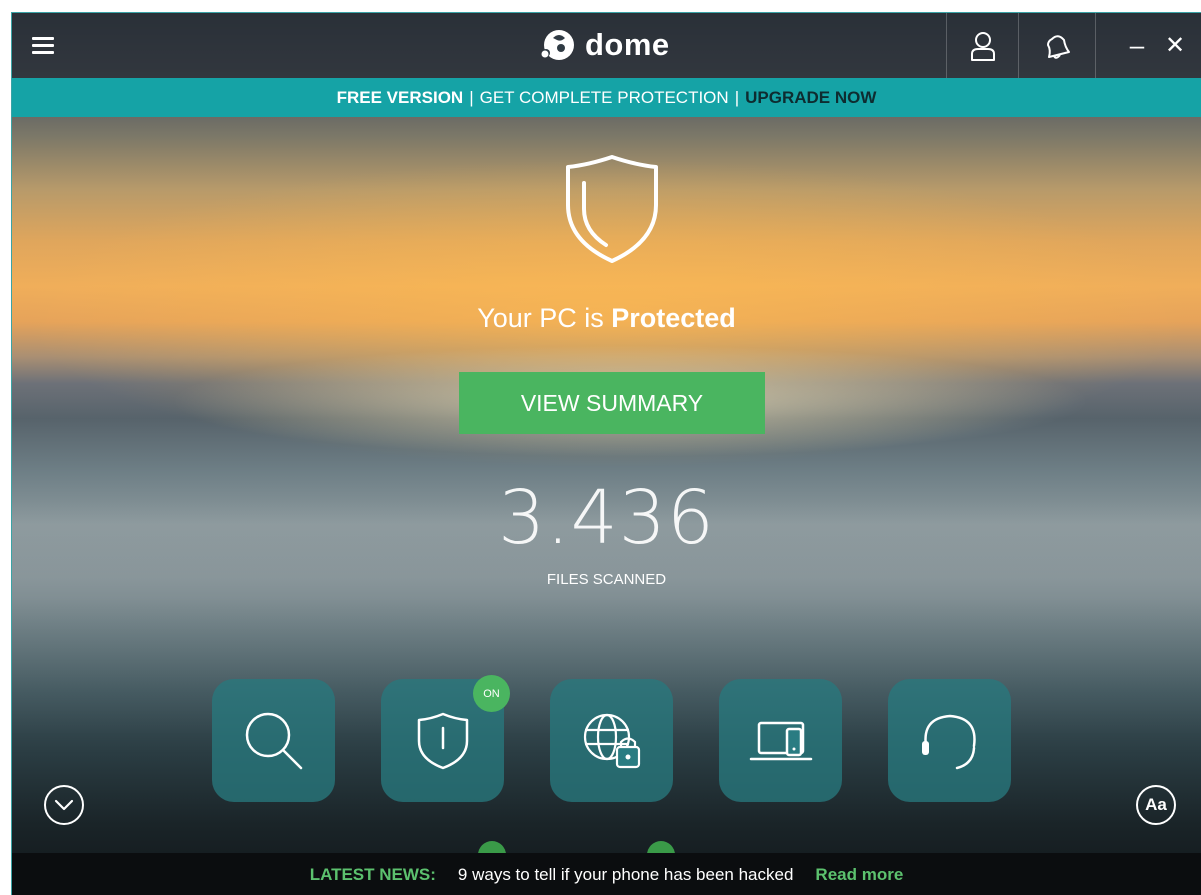  Describe the element at coordinates (491, 693) in the screenshot. I see `on-status-badge: ON` at that location.